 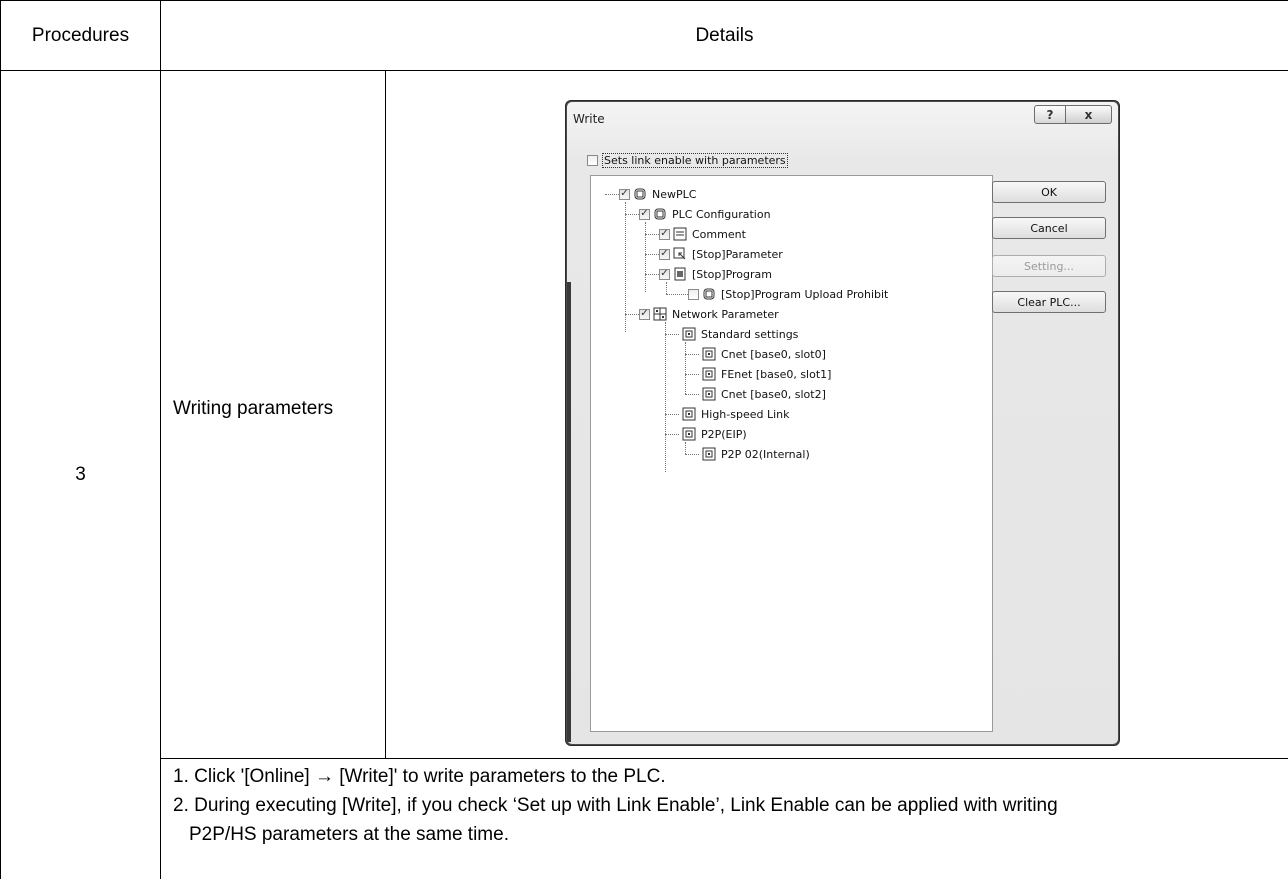 I want to click on link-enable-option: Sets link enable with parameters, so click(x=687, y=160).